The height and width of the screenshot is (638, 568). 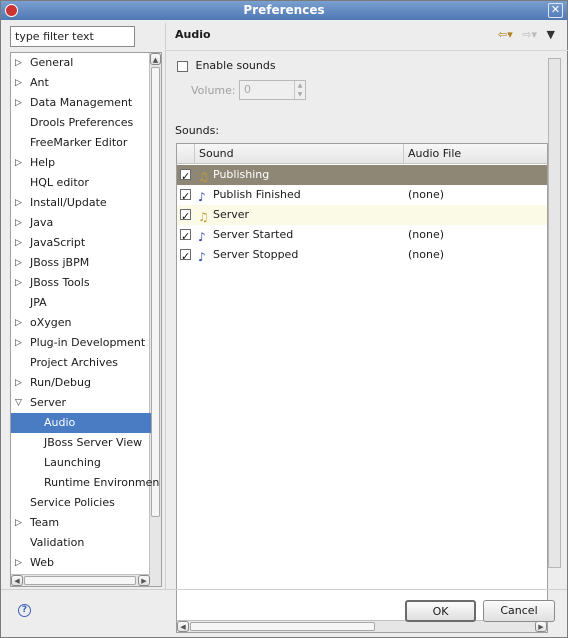 What do you see at coordinates (93, 442) in the screenshot?
I see `tree-item-label: JBoss Server View` at bounding box center [93, 442].